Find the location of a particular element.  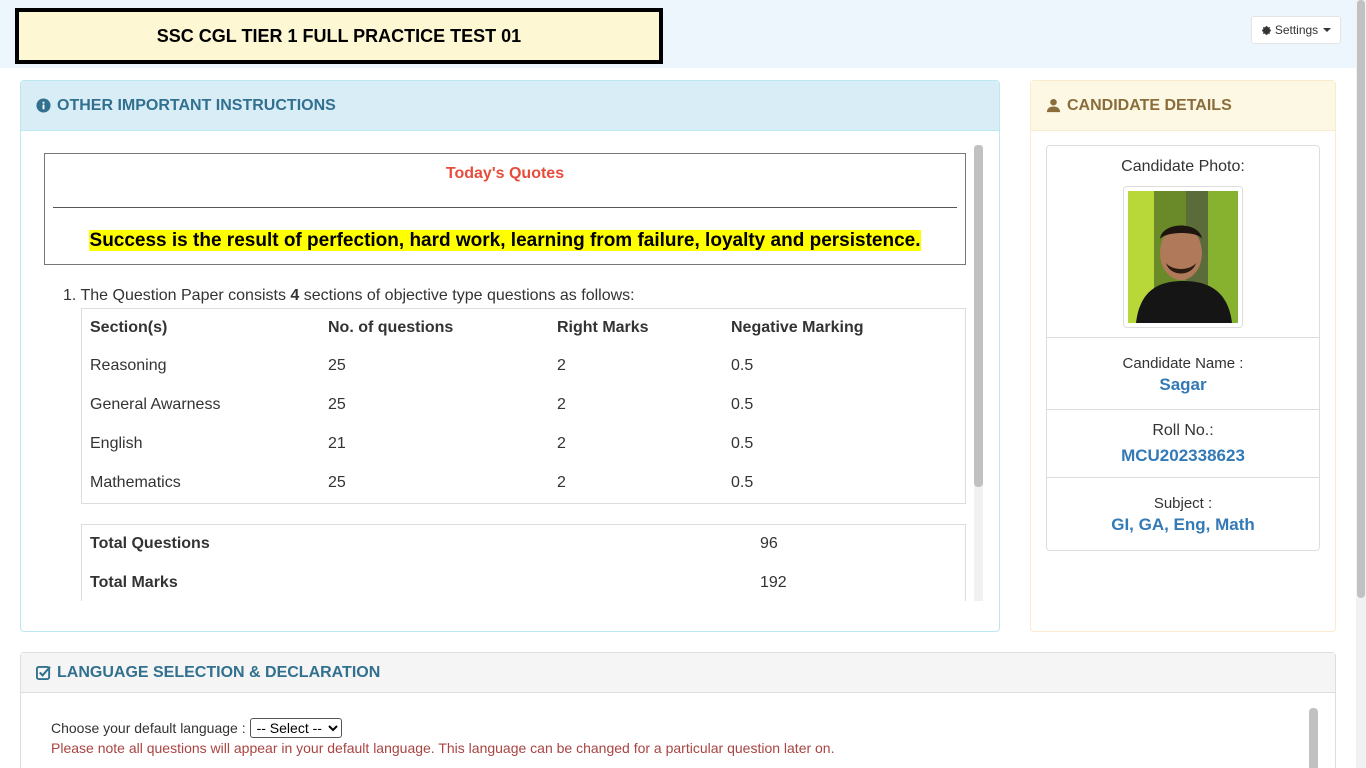

settings-button: Settings is located at coordinates (1296, 30).